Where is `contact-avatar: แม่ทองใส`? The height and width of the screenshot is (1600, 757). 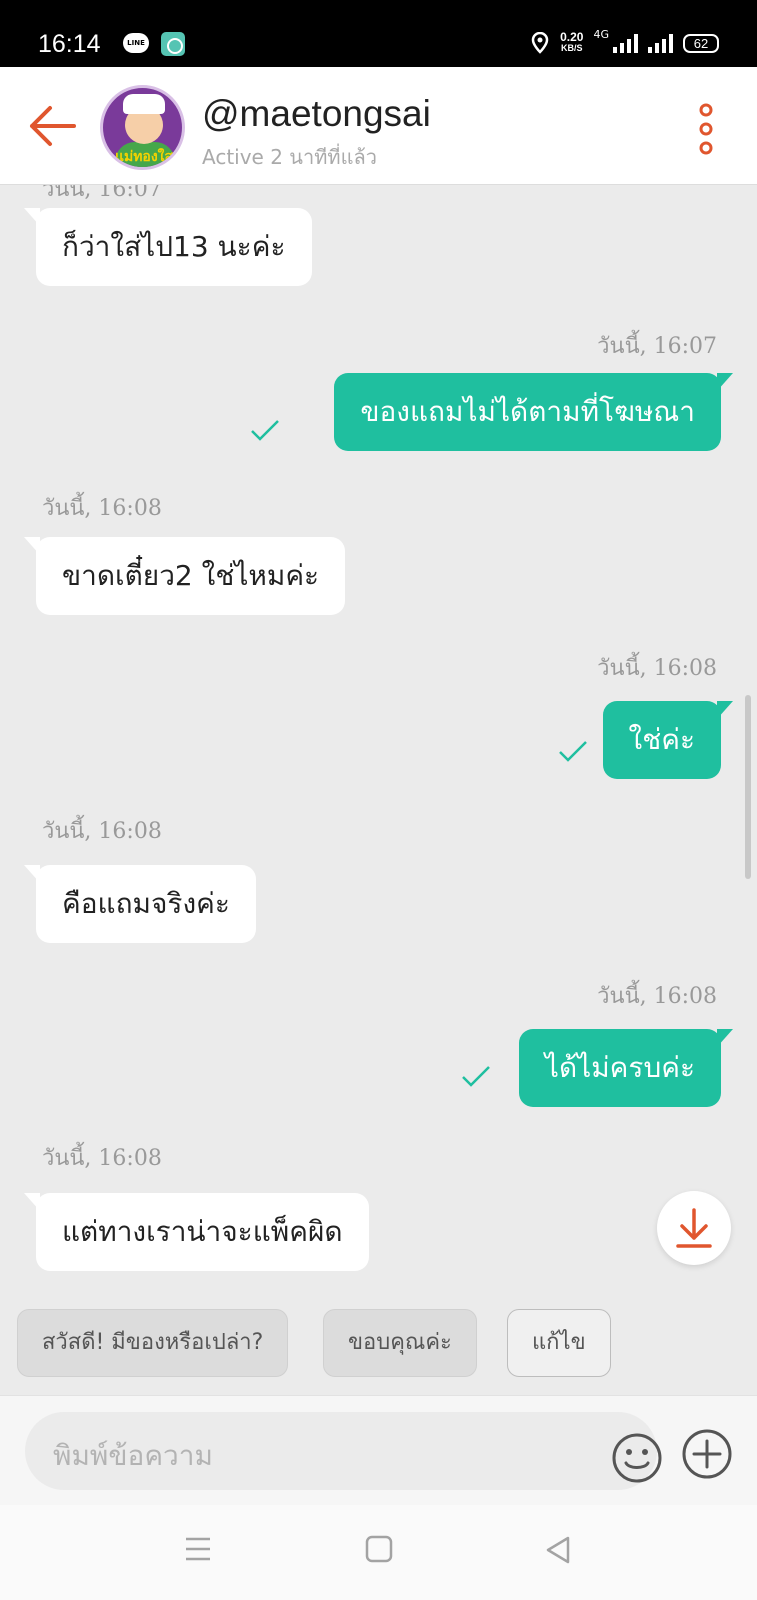
contact-avatar: แม่ทองใส is located at coordinates (142, 127).